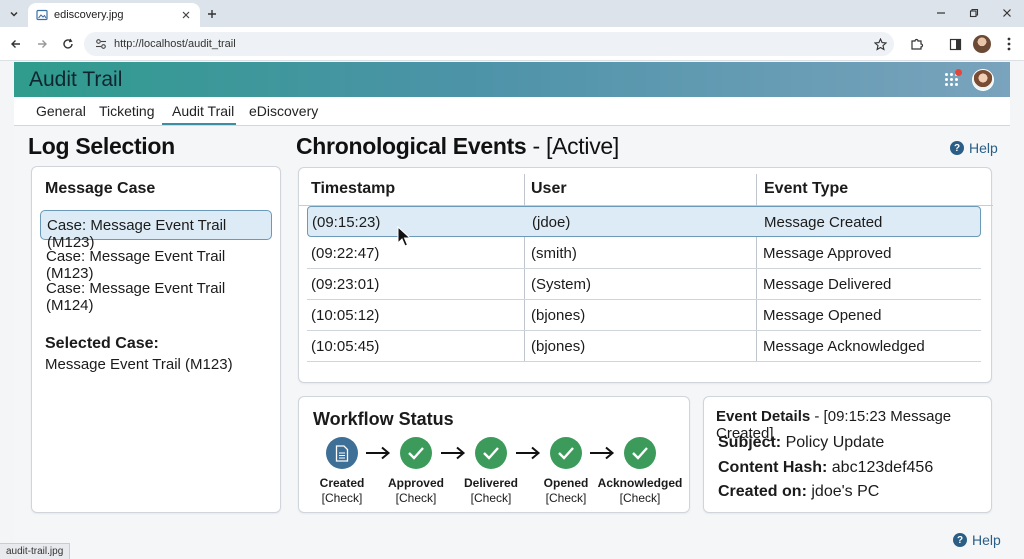 This screenshot has height=559, width=1024. I want to click on cell-user: (System), so click(561, 284).